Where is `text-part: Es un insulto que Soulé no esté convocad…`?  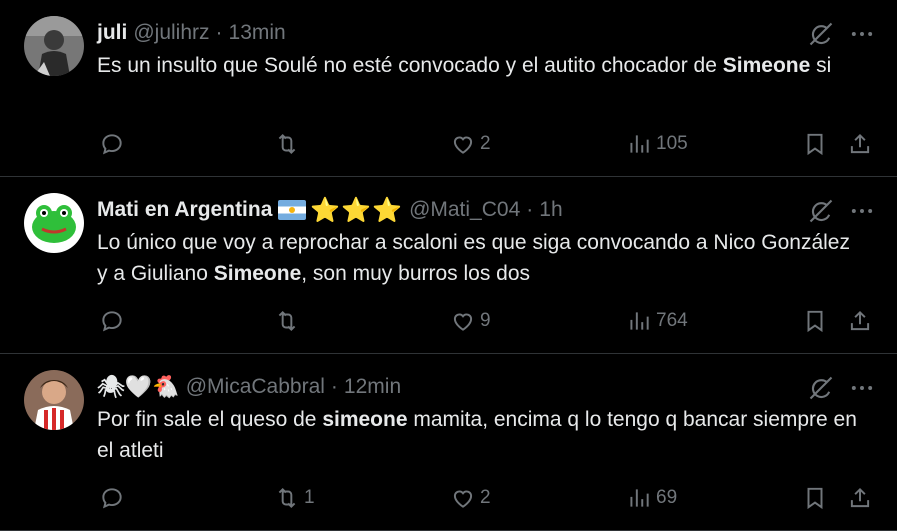 text-part: Es un insulto que Soulé no esté convocad… is located at coordinates (410, 65).